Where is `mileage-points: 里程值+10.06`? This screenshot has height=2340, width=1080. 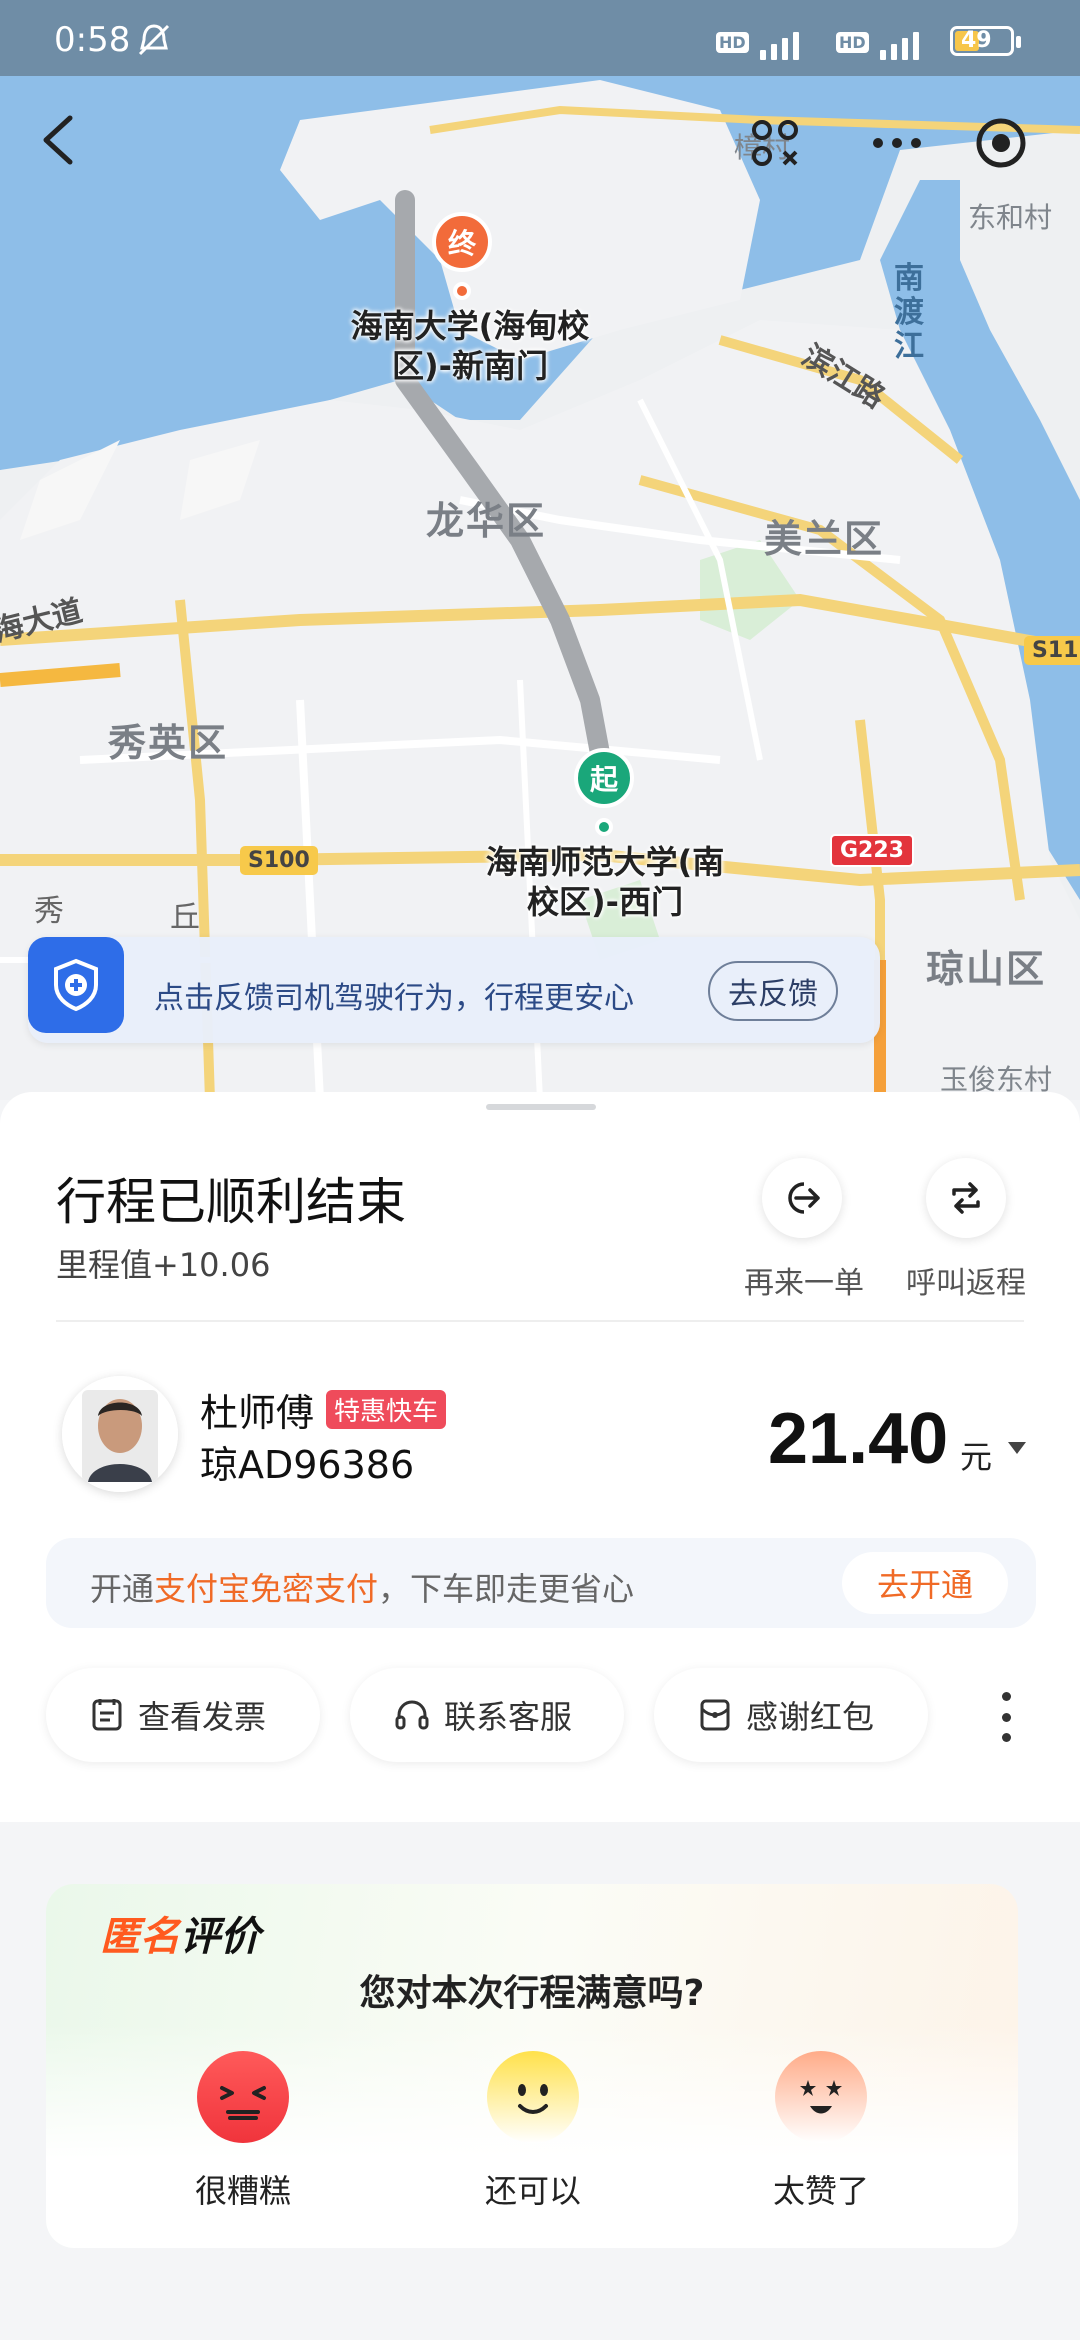
mileage-points: 里程值+10.06 is located at coordinates (163, 1265).